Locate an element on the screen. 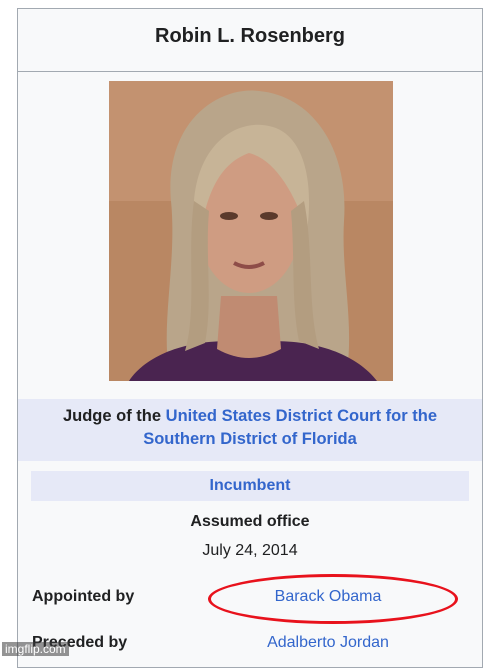 This screenshot has height=668, width=500. incumbent-link: Incumbent is located at coordinates (250, 486).